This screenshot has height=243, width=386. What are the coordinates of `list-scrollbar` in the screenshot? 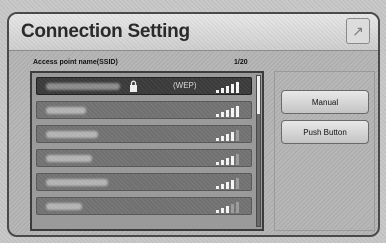 It's located at (258, 151).